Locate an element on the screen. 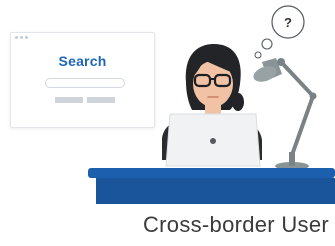 Image resolution: width=335 pixels, height=246 pixels. question-mark-icon: ? is located at coordinates (288, 22).